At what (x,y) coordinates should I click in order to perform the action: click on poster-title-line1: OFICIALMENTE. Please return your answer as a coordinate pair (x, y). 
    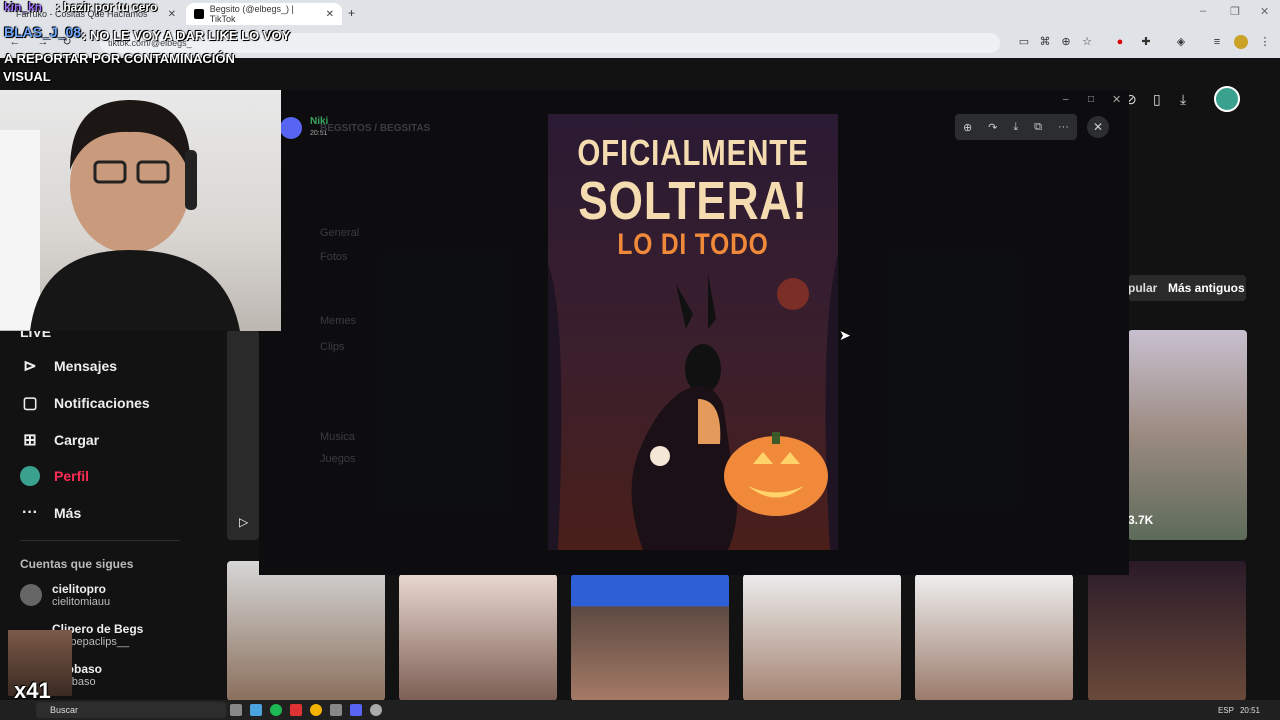
    Looking at the image, I should click on (693, 152).